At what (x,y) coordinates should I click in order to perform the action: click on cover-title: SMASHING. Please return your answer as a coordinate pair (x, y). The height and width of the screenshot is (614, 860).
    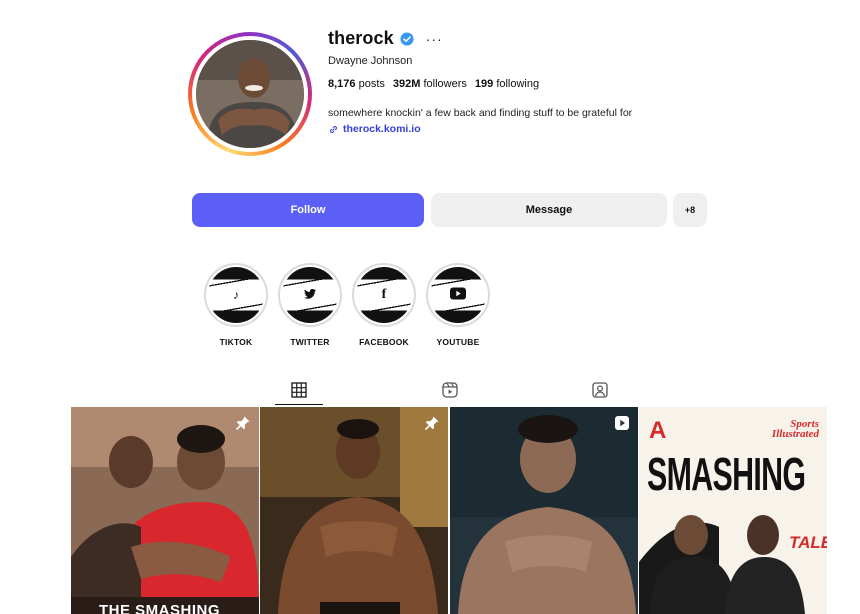
    Looking at the image, I should click on (726, 474).